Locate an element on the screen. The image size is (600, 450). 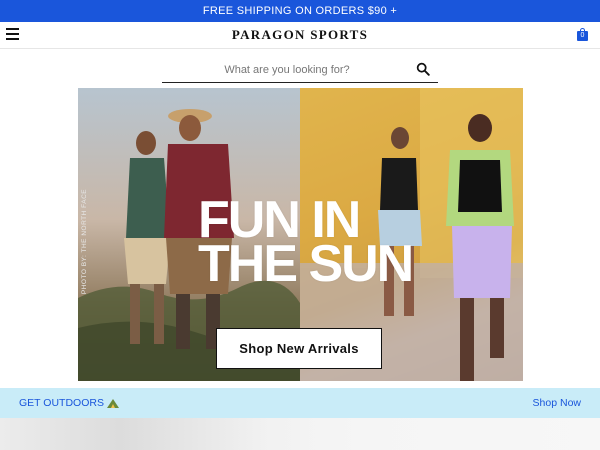
promo-bar: FREE SHIPPING ON ORDERS $90 + is located at coordinates (300, 11).